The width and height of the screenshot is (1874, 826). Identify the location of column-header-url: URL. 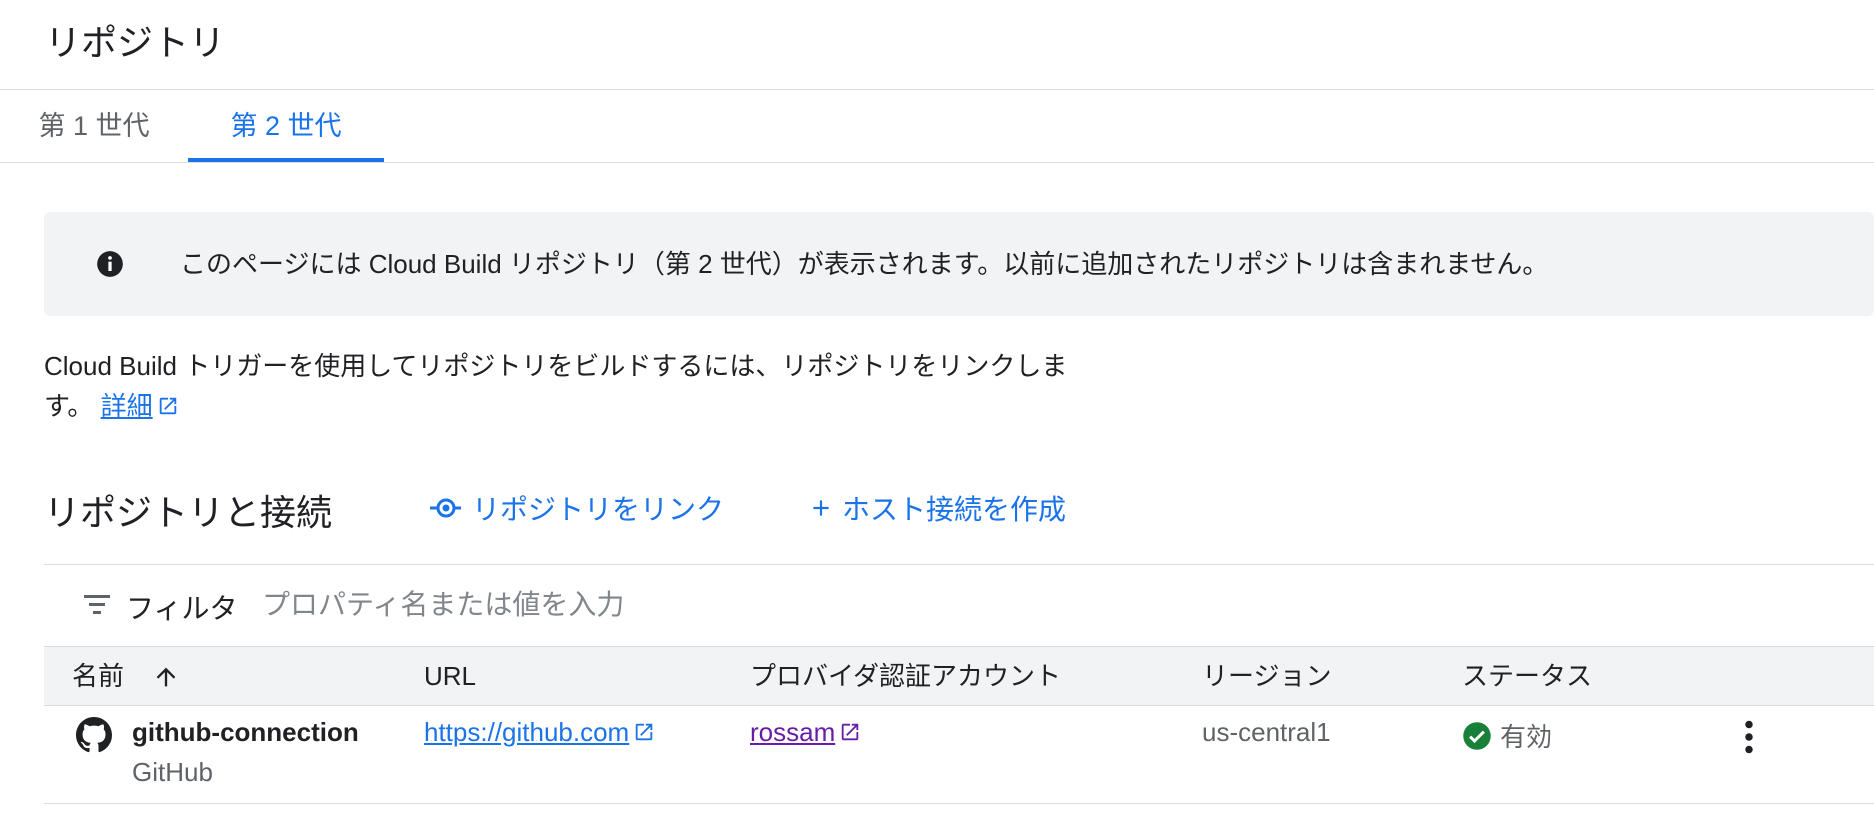
(450, 676).